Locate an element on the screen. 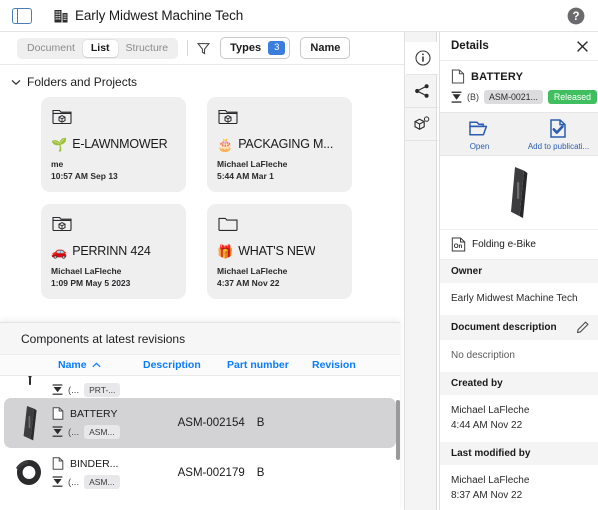 The image size is (598, 510). page-title: Early Midwest Machine Tech is located at coordinates (159, 15).